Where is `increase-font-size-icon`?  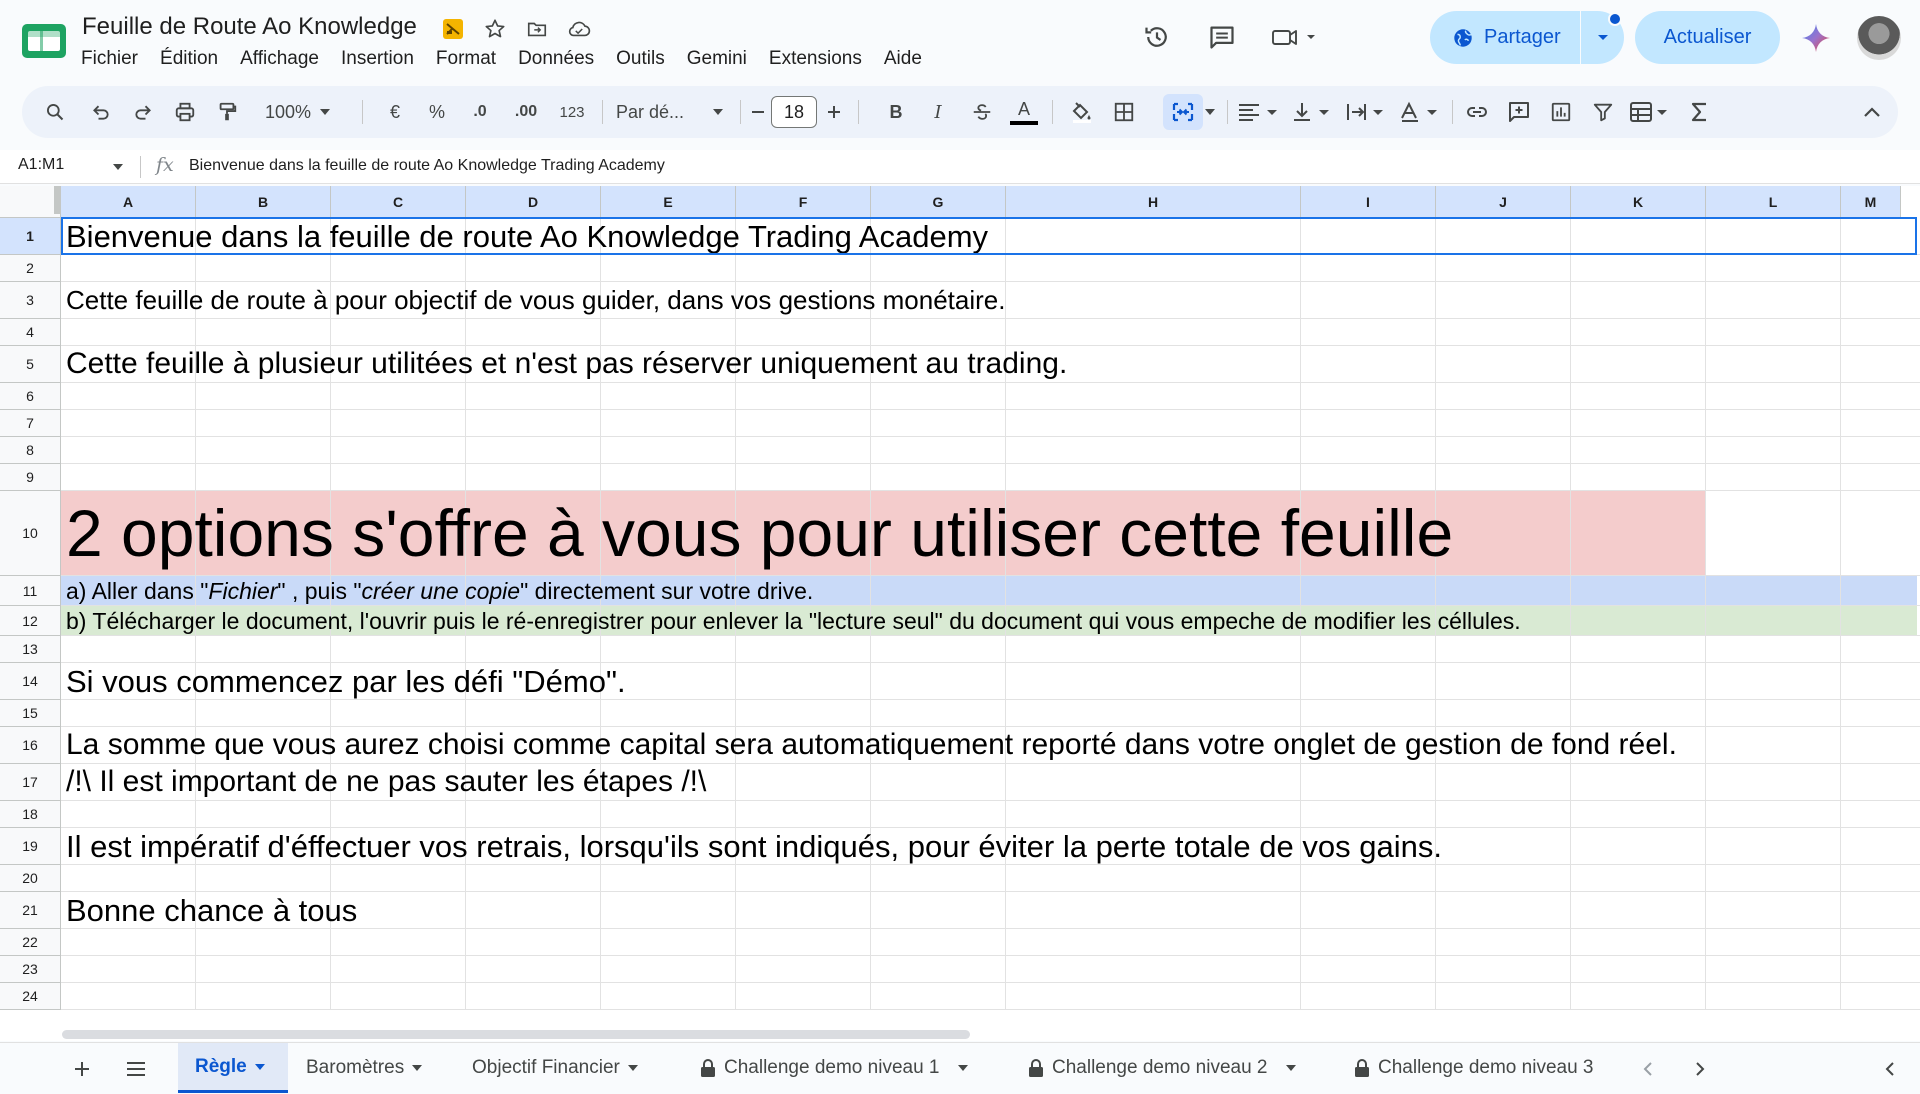 increase-font-size-icon is located at coordinates (834, 112).